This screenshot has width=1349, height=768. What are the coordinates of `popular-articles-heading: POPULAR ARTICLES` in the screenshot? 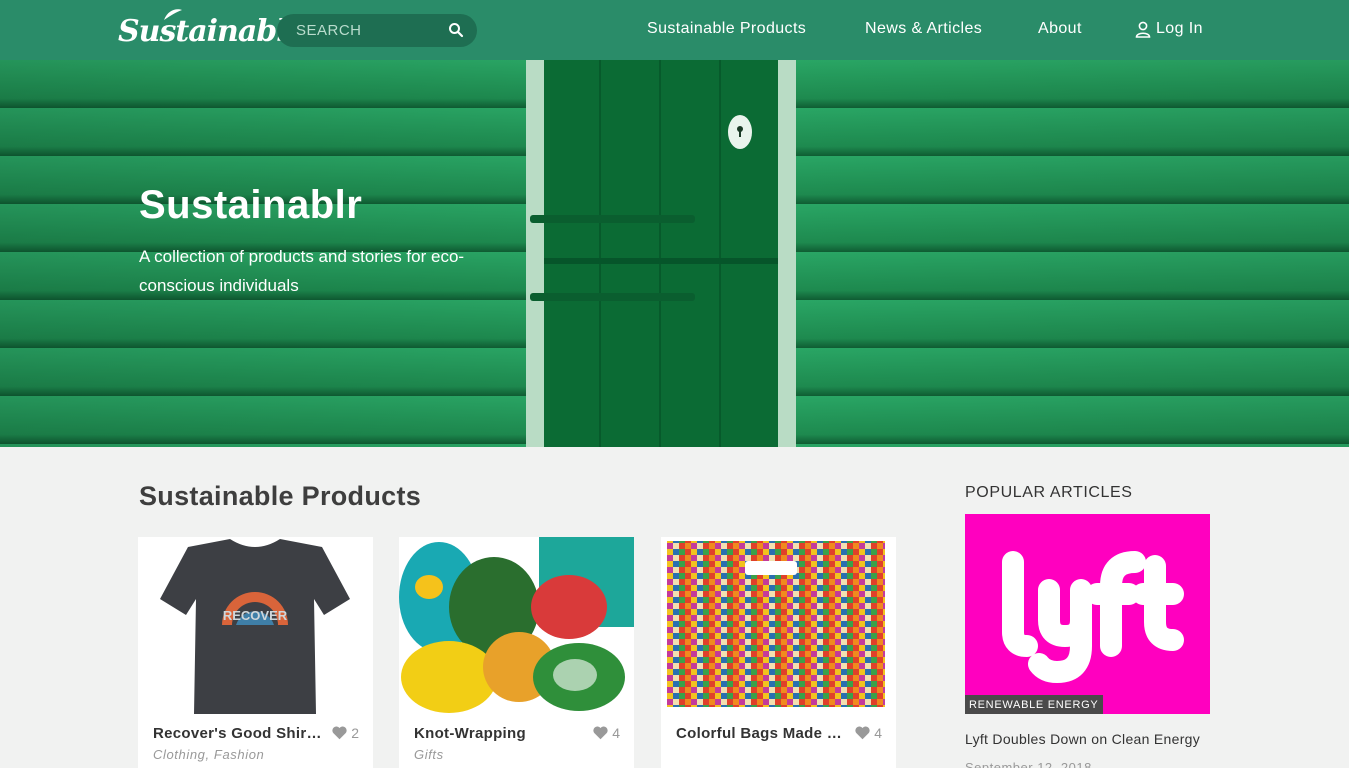 It's located at (1049, 492).